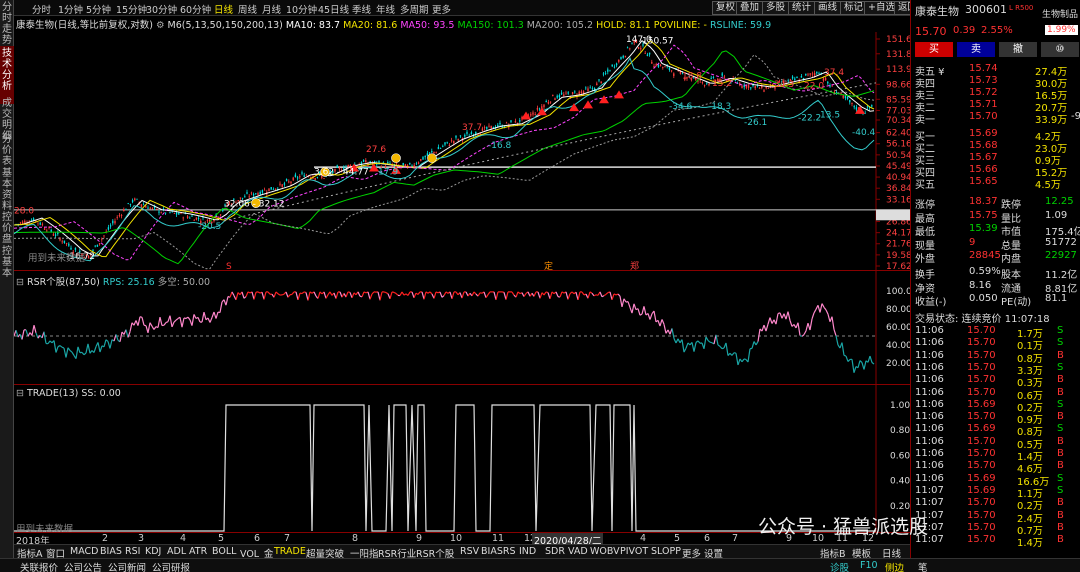 The image size is (1080, 572). What do you see at coordinates (176, 551) in the screenshot?
I see `indicator-tab-6: ADL` at bounding box center [176, 551].